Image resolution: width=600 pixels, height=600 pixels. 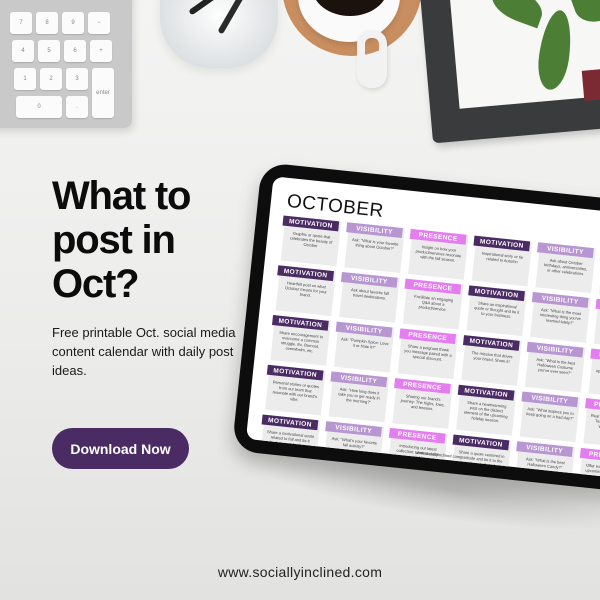 What do you see at coordinates (23, 51) in the screenshot?
I see `keyboard-key: 4` at bounding box center [23, 51].